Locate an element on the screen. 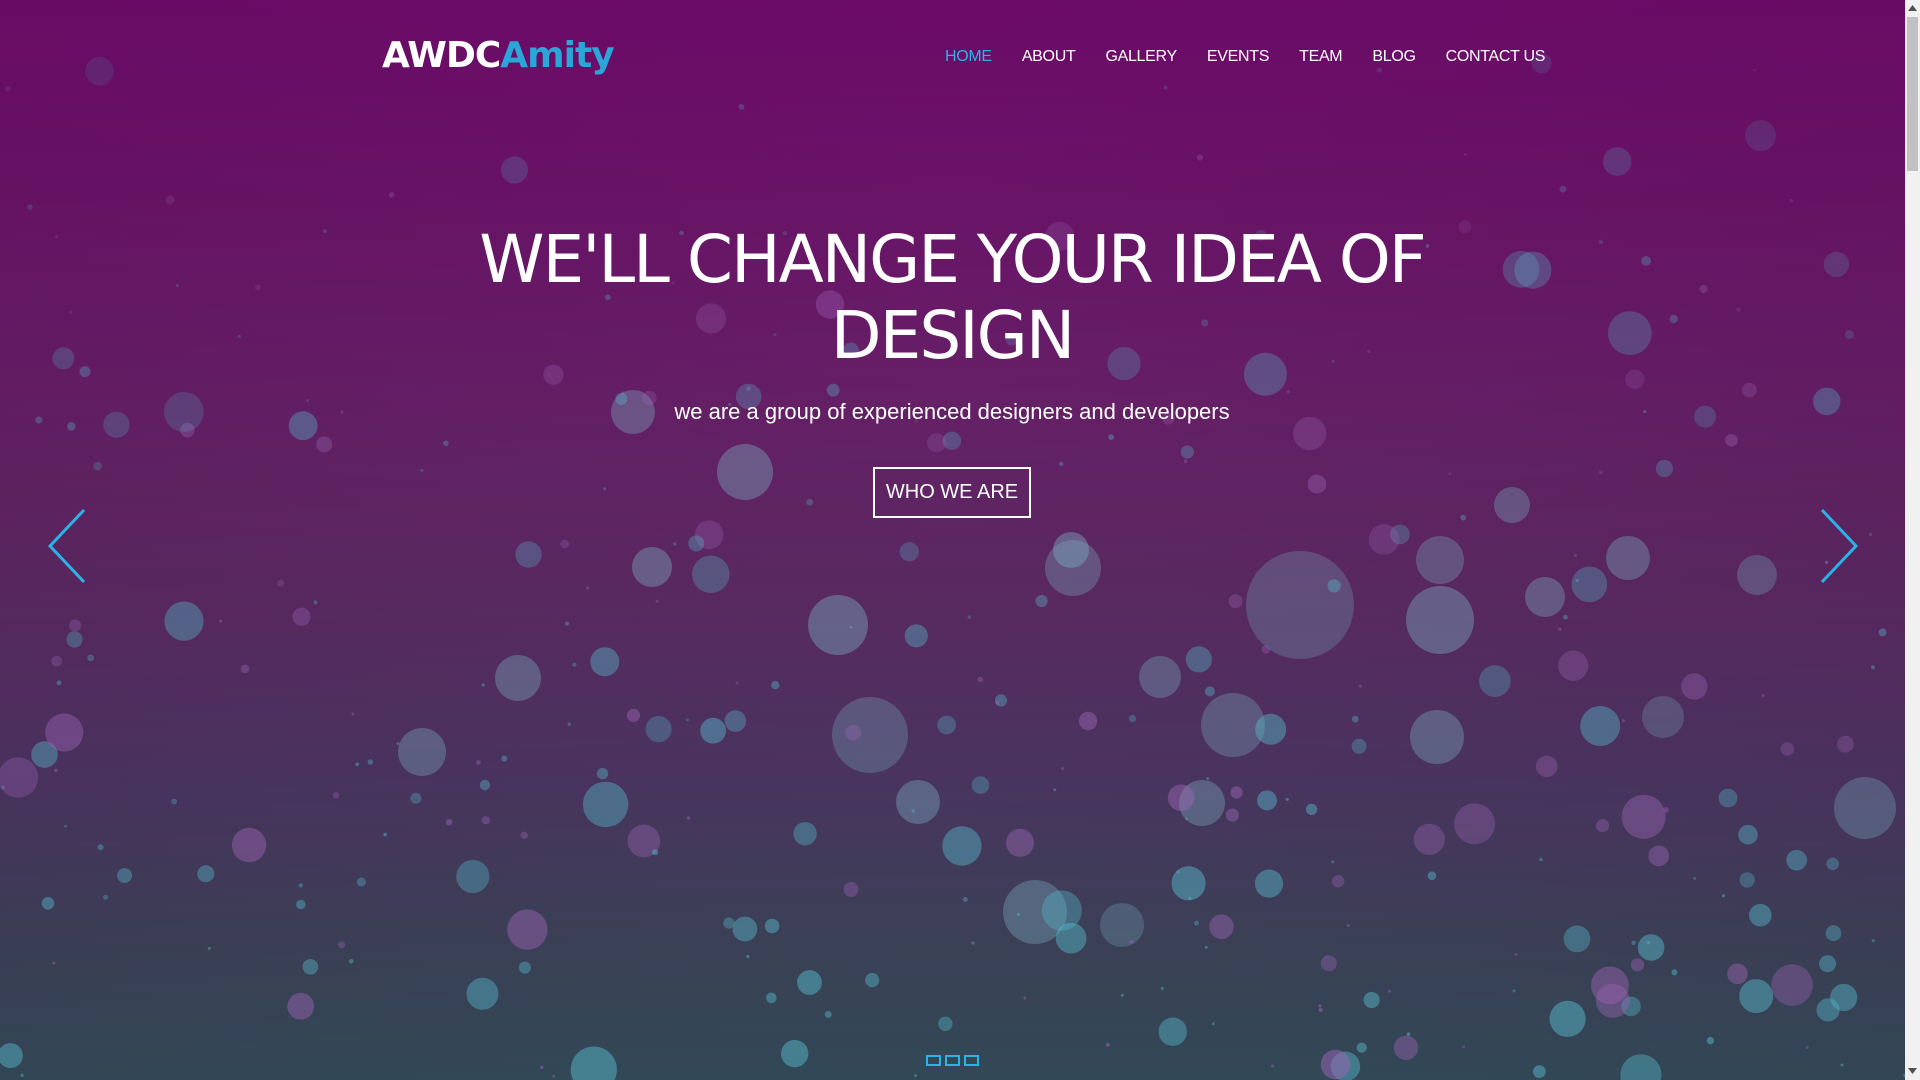 The width and height of the screenshot is (1920, 1080). nav-item-events: EVENTS is located at coordinates (1238, 57).